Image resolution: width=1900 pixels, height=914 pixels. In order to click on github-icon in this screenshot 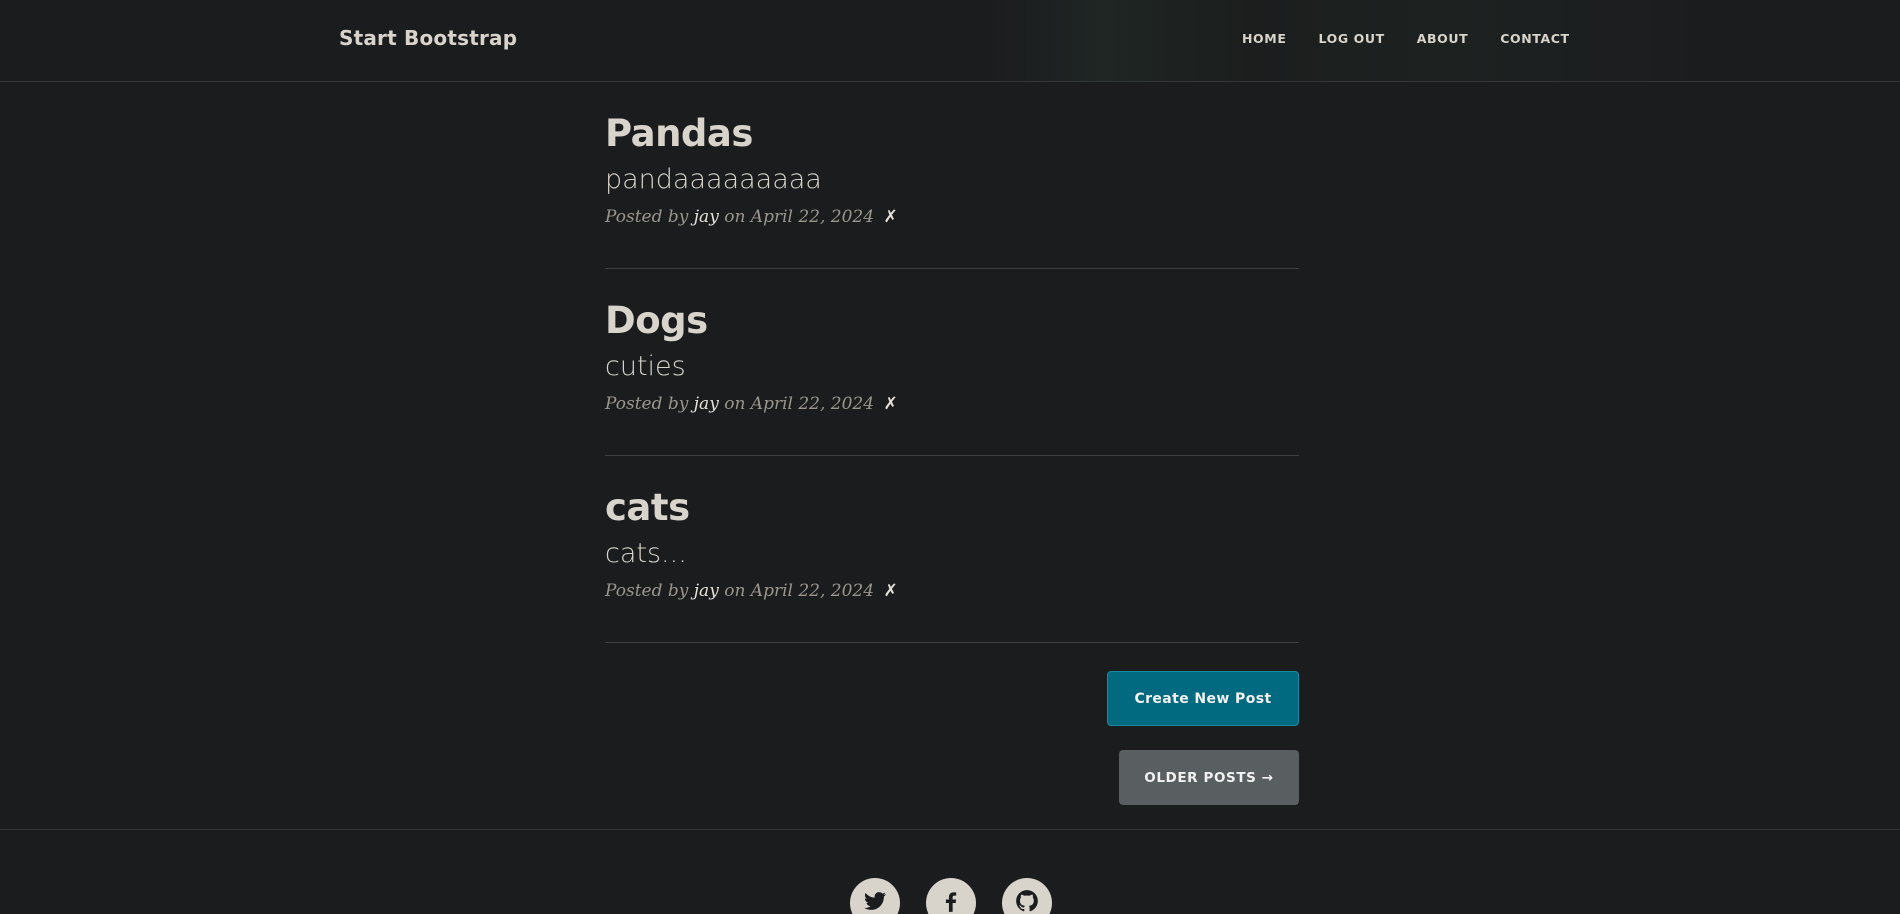, I will do `click(1027, 896)`.